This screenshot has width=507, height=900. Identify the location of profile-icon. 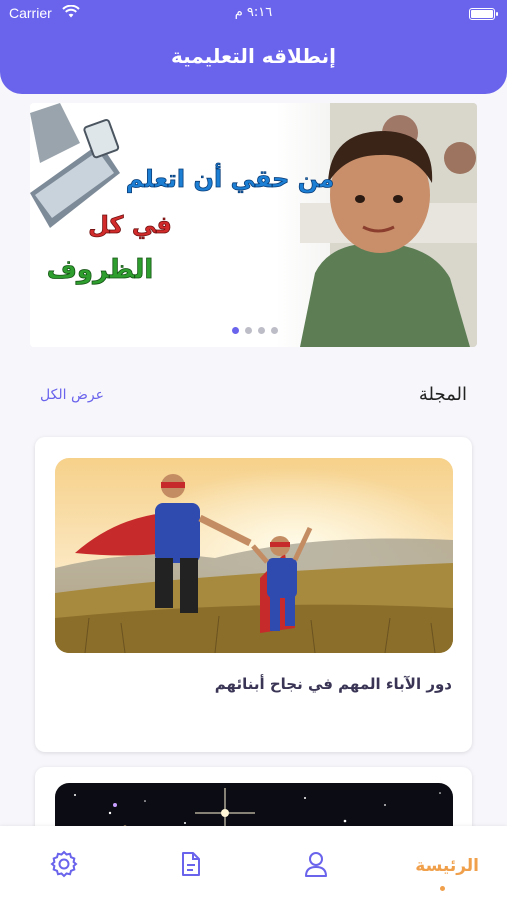
(316, 866).